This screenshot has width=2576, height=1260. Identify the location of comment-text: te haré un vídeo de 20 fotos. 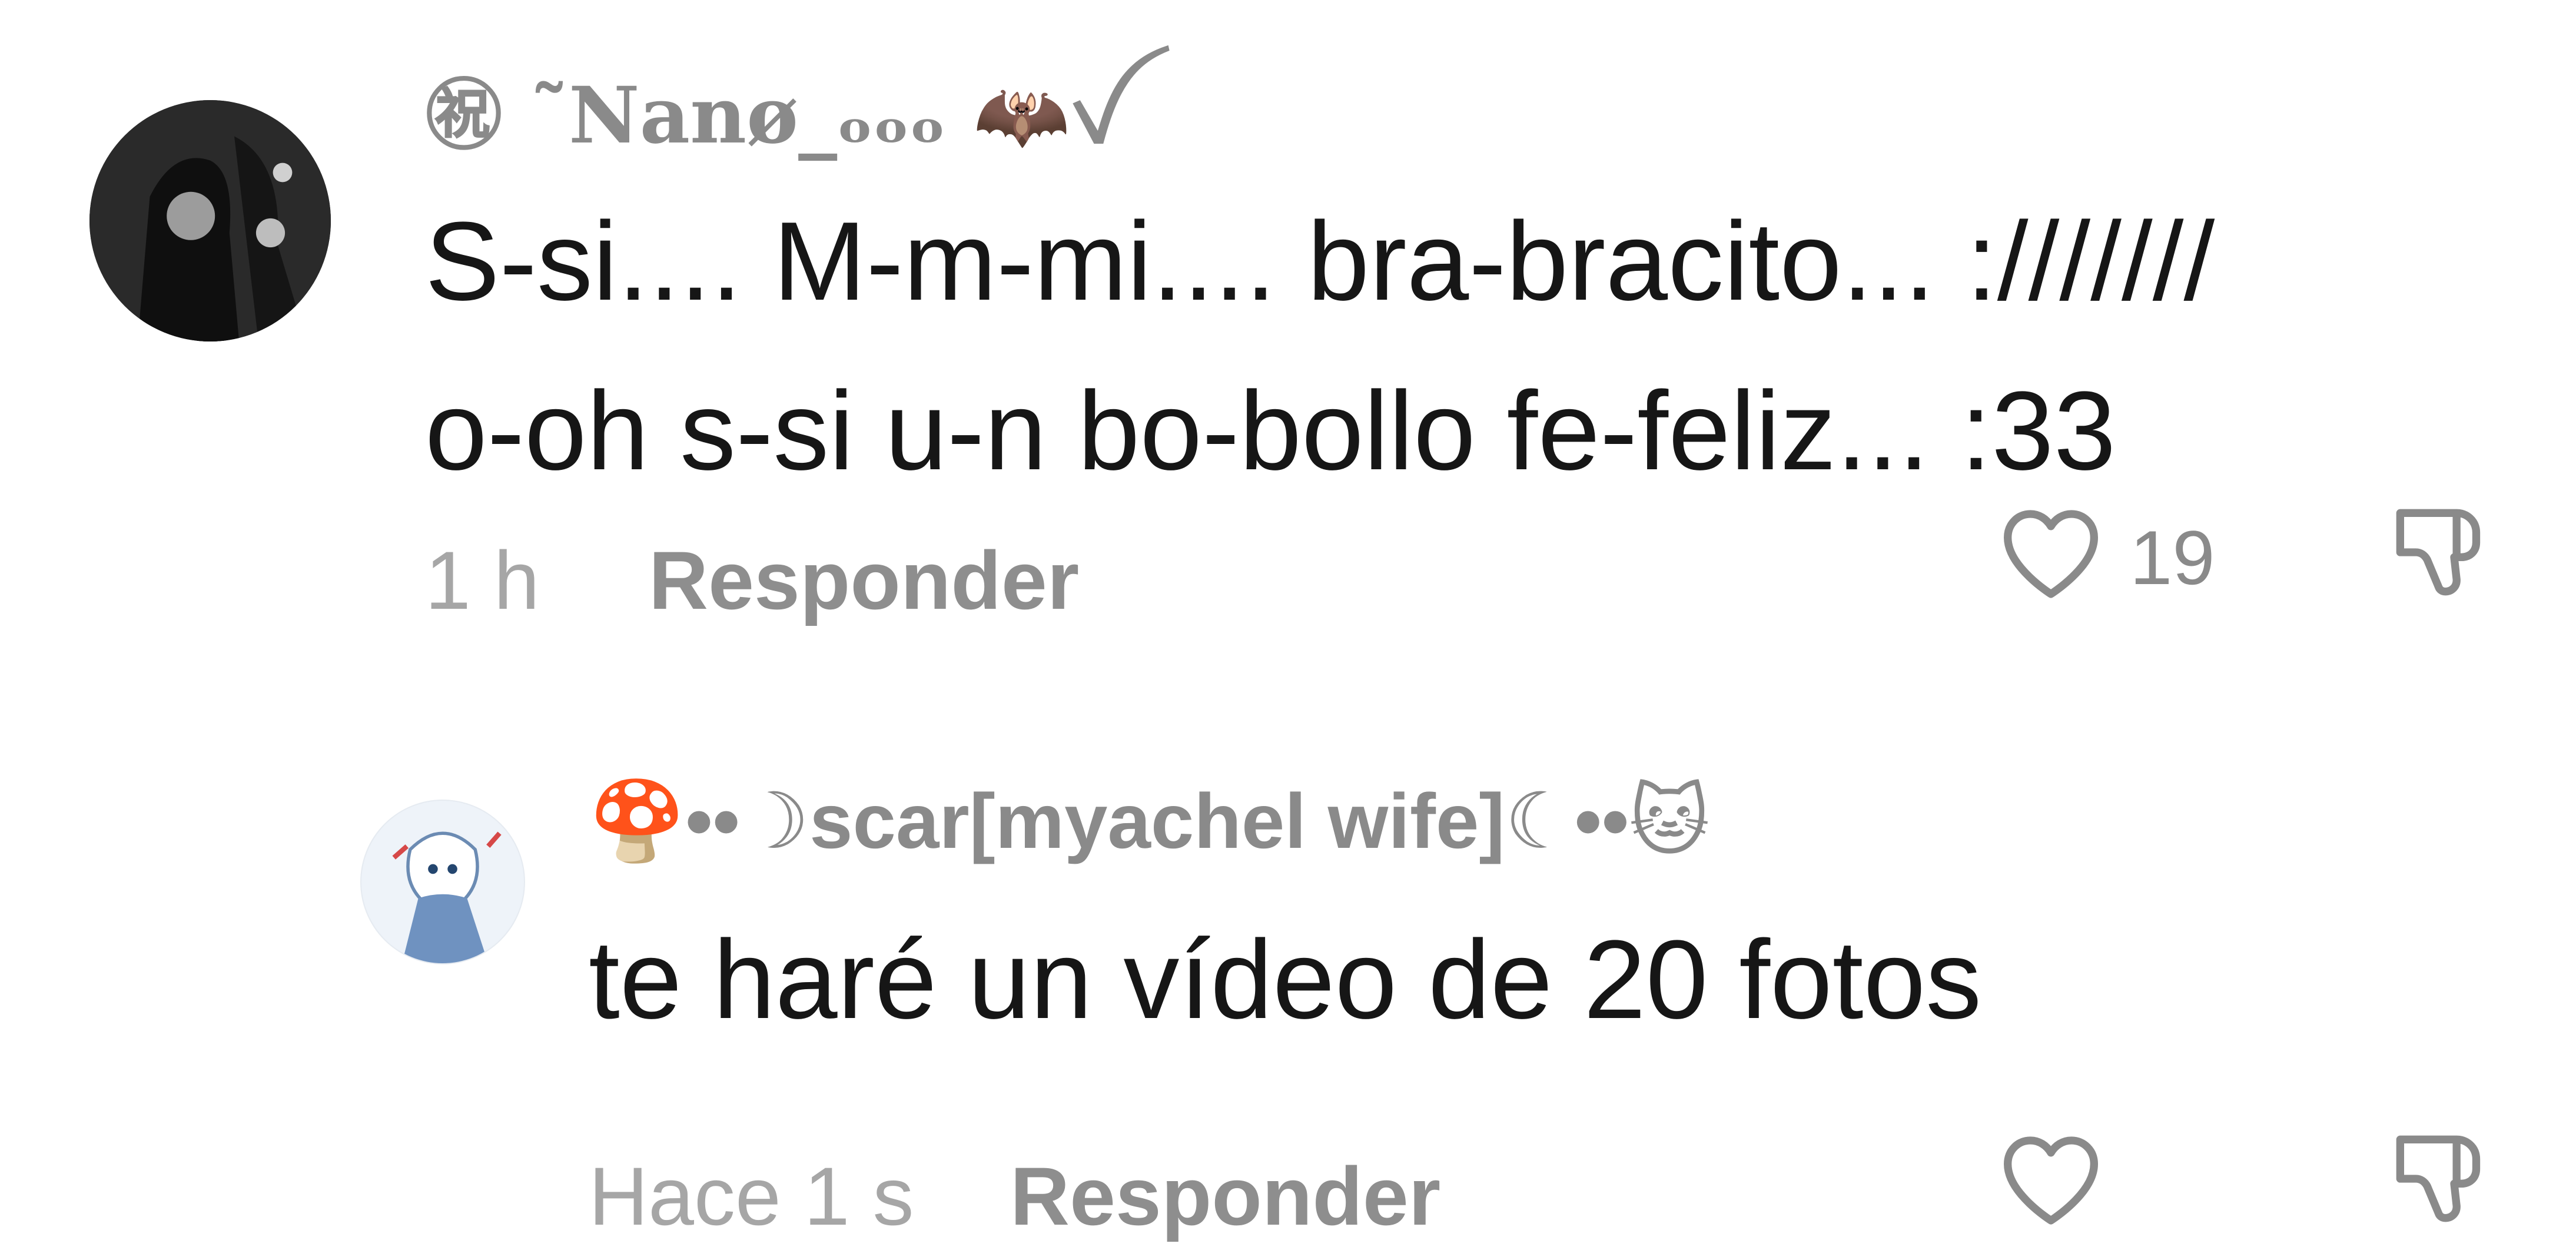
(1286, 979).